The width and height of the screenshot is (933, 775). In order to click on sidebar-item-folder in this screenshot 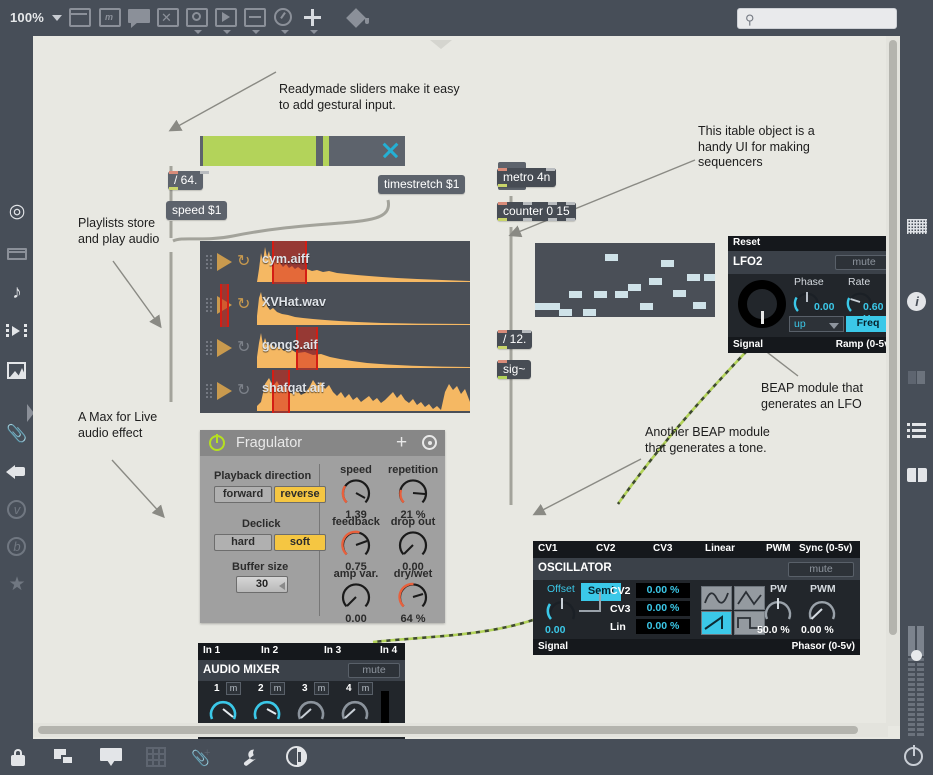, I will do `click(17, 254)`.